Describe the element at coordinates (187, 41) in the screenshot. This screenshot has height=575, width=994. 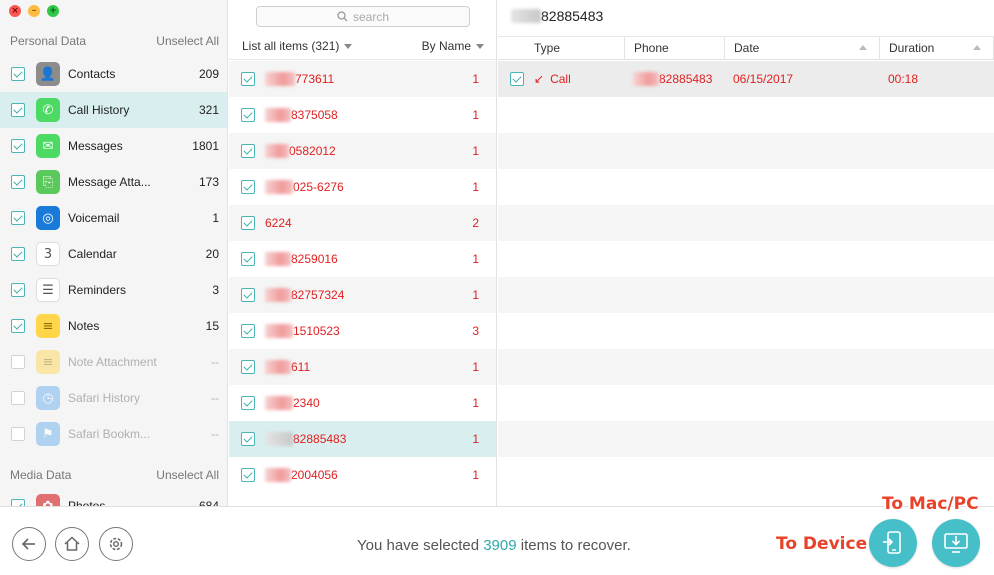
I see `personal-unselect-all-link: Unselect All` at that location.